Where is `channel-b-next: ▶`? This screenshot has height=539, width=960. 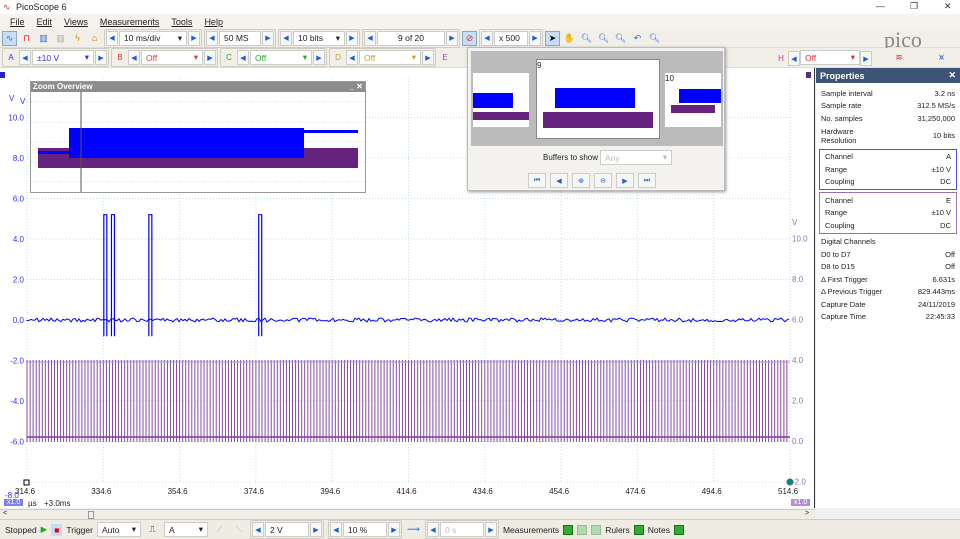
channel-b-next: ▶ is located at coordinates (210, 57).